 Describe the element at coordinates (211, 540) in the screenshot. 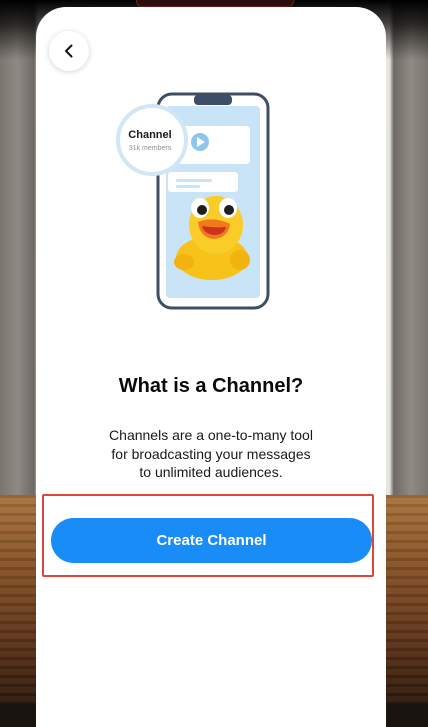

I see `create-channel-button: Create Channel` at that location.